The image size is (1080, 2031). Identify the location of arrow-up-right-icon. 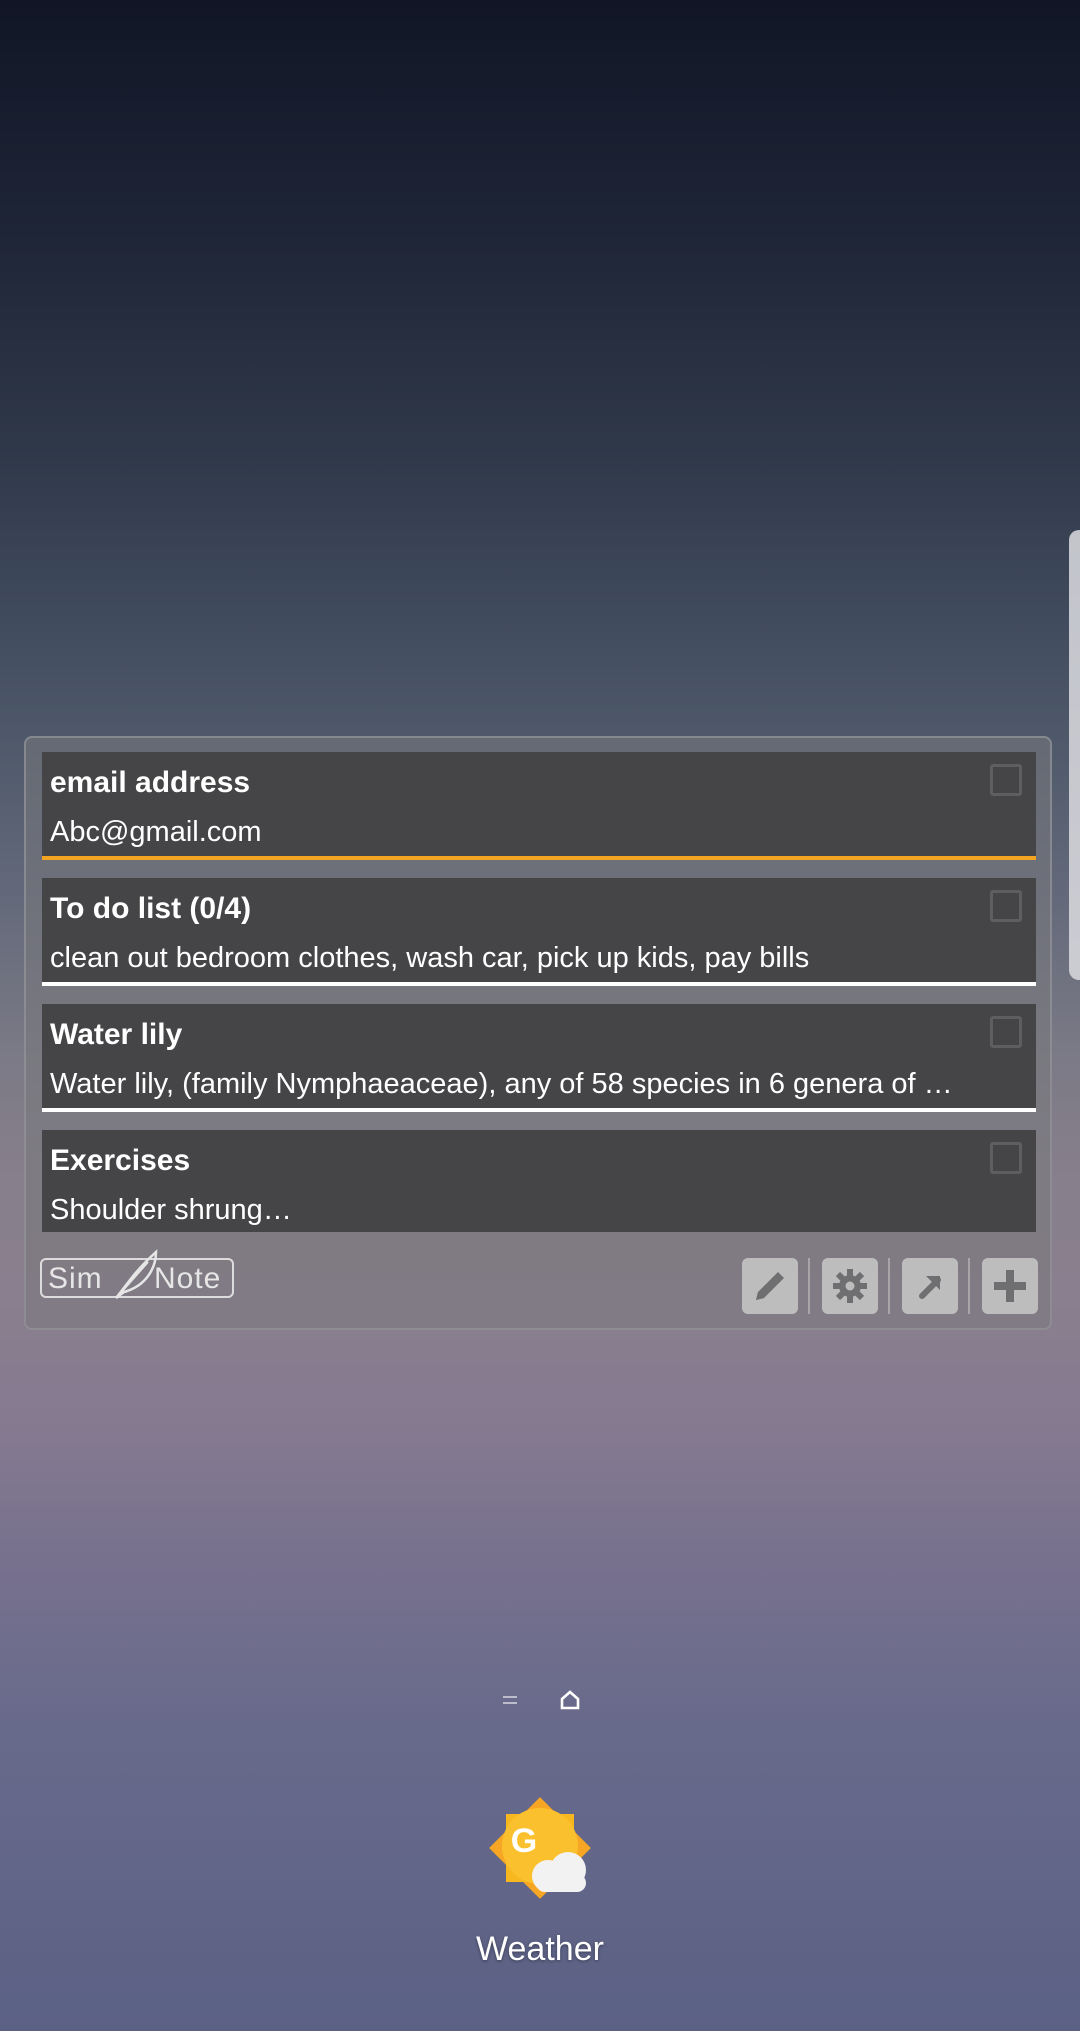
(930, 1287).